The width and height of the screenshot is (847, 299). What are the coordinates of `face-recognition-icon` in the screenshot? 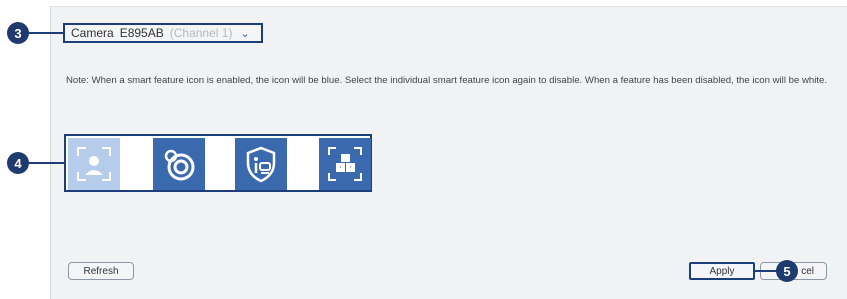 It's located at (179, 165).